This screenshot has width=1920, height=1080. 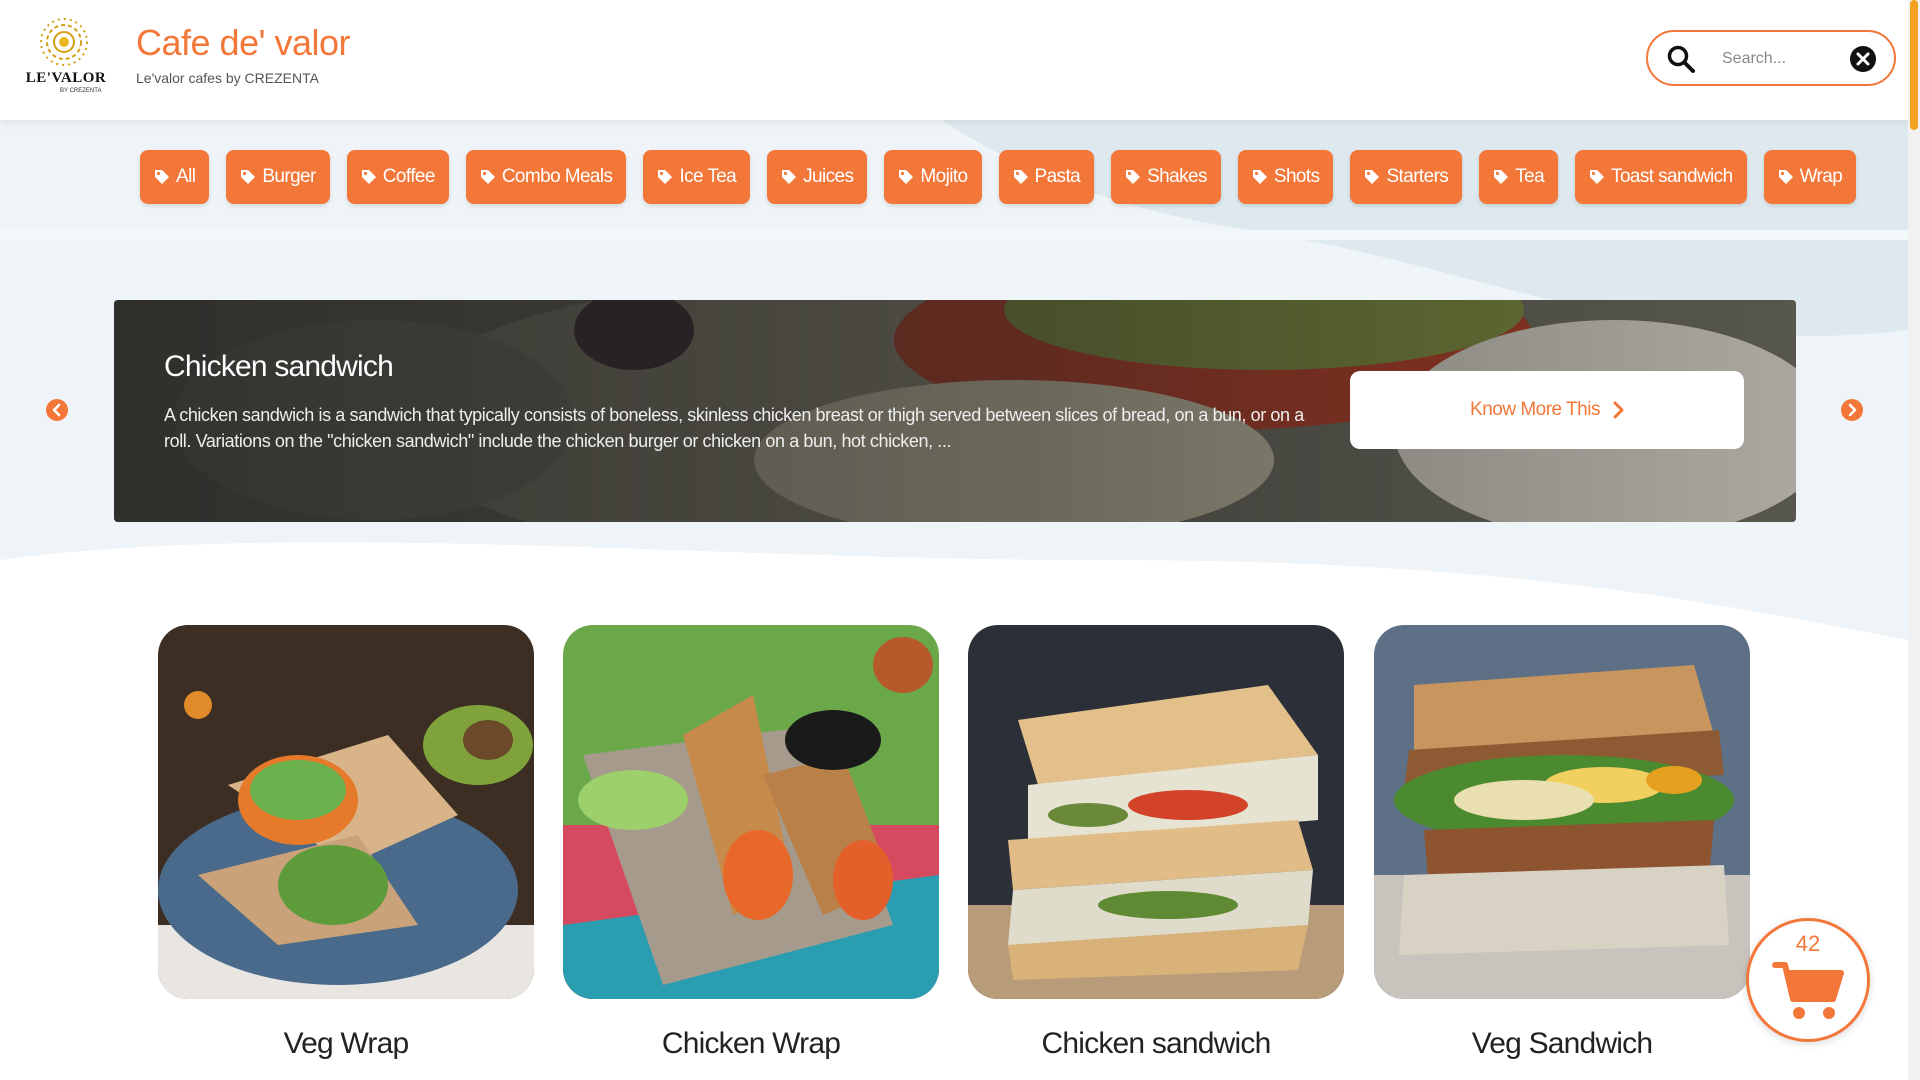 I want to click on product-card-chicken-wrap: Chicken Wrap, so click(x=751, y=852).